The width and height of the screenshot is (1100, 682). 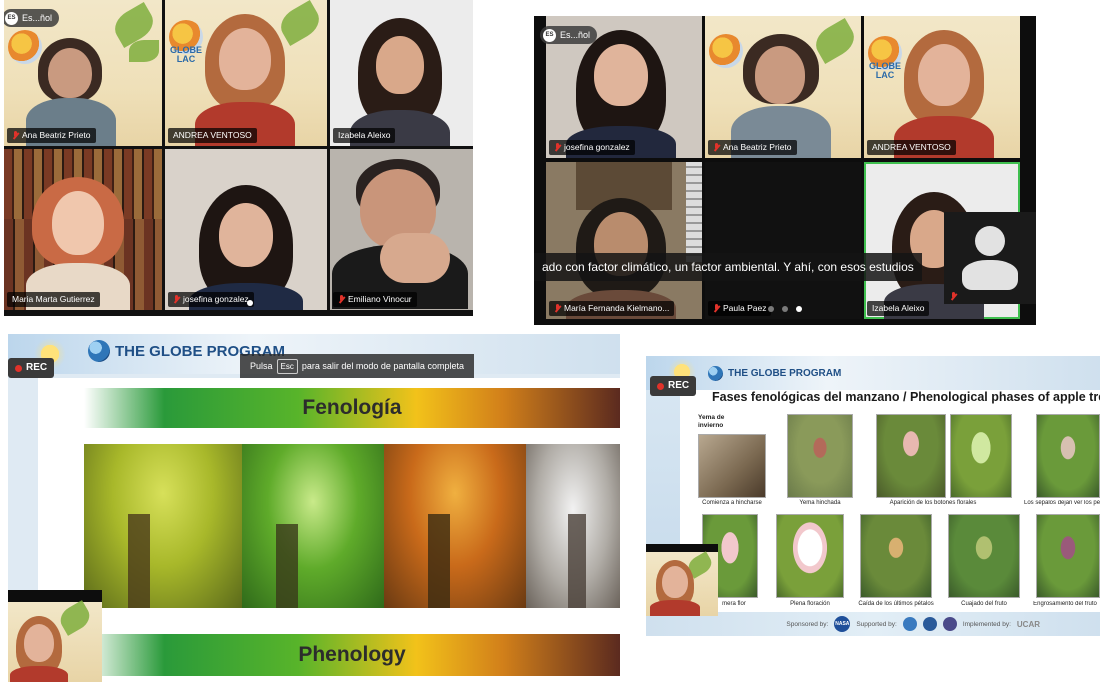 I want to click on phase-label: Comienza a hincharse, so click(x=732, y=503).